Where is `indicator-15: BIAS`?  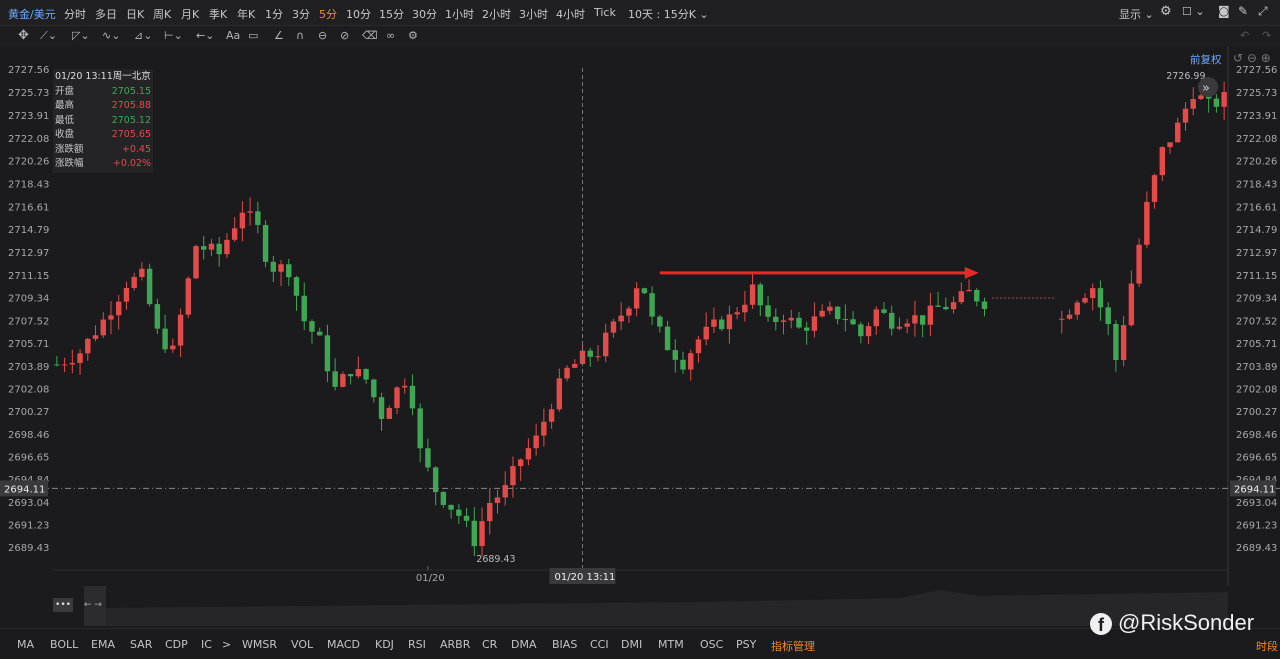
indicator-15: BIAS is located at coordinates (564, 644).